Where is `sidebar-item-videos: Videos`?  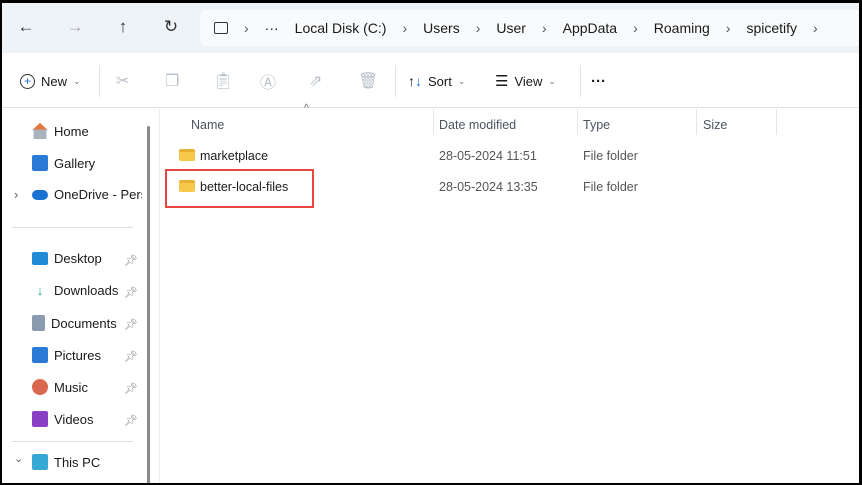 sidebar-item-videos: Videos is located at coordinates (63, 419).